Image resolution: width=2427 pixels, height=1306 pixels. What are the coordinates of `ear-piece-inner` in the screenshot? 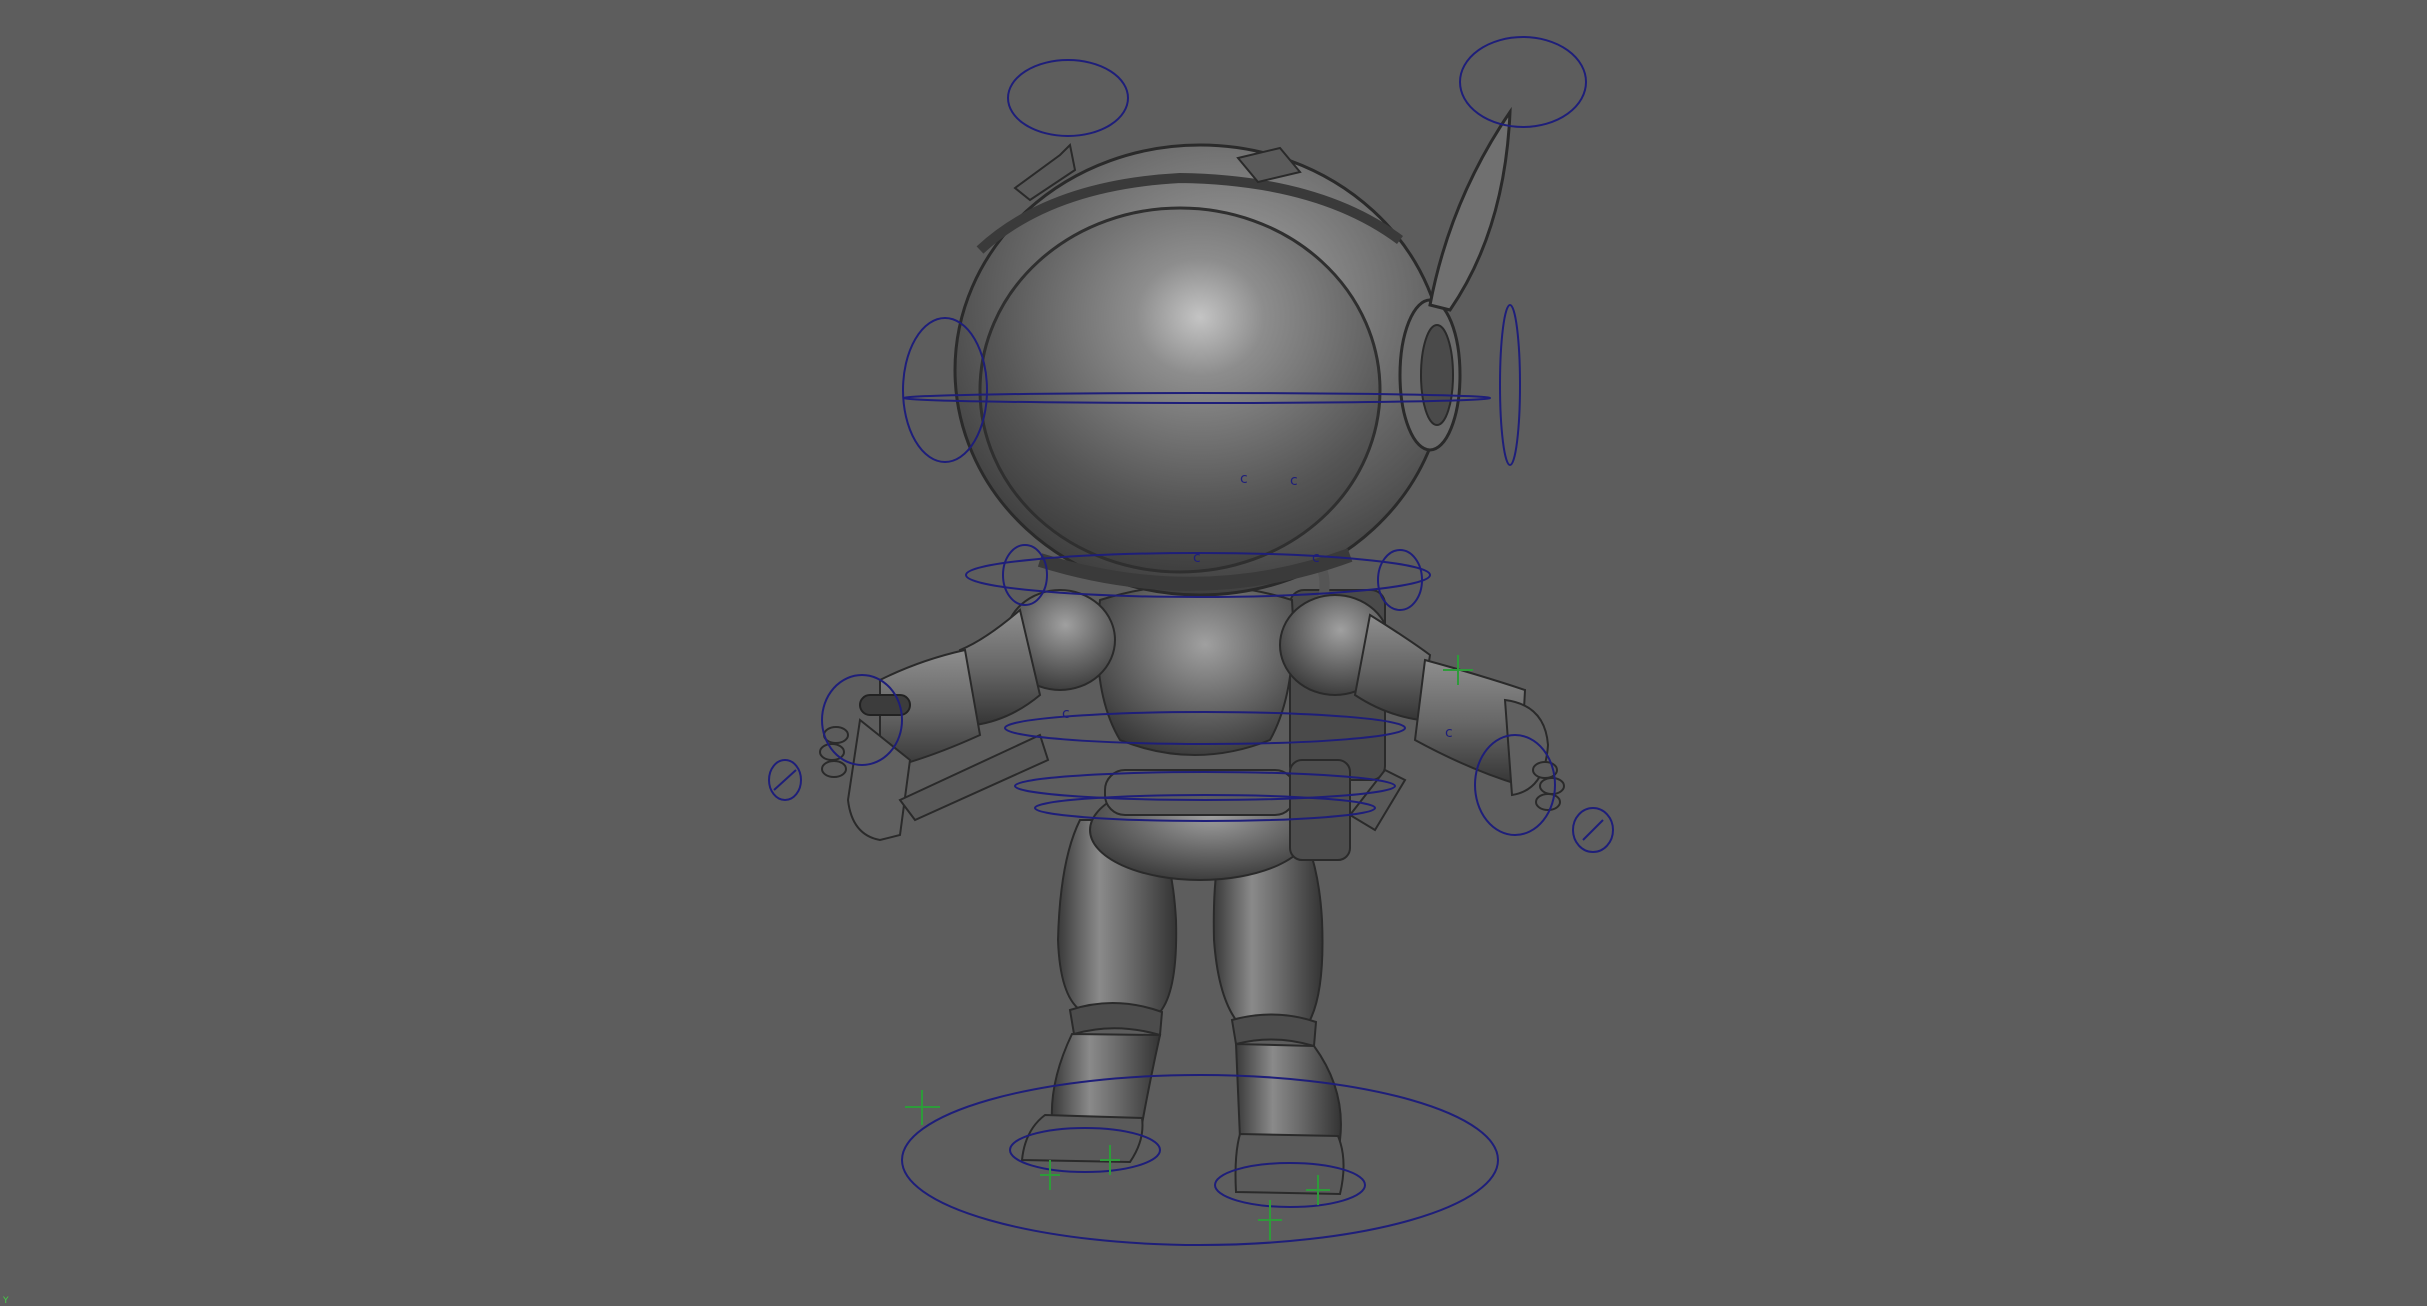 It's located at (1437, 375).